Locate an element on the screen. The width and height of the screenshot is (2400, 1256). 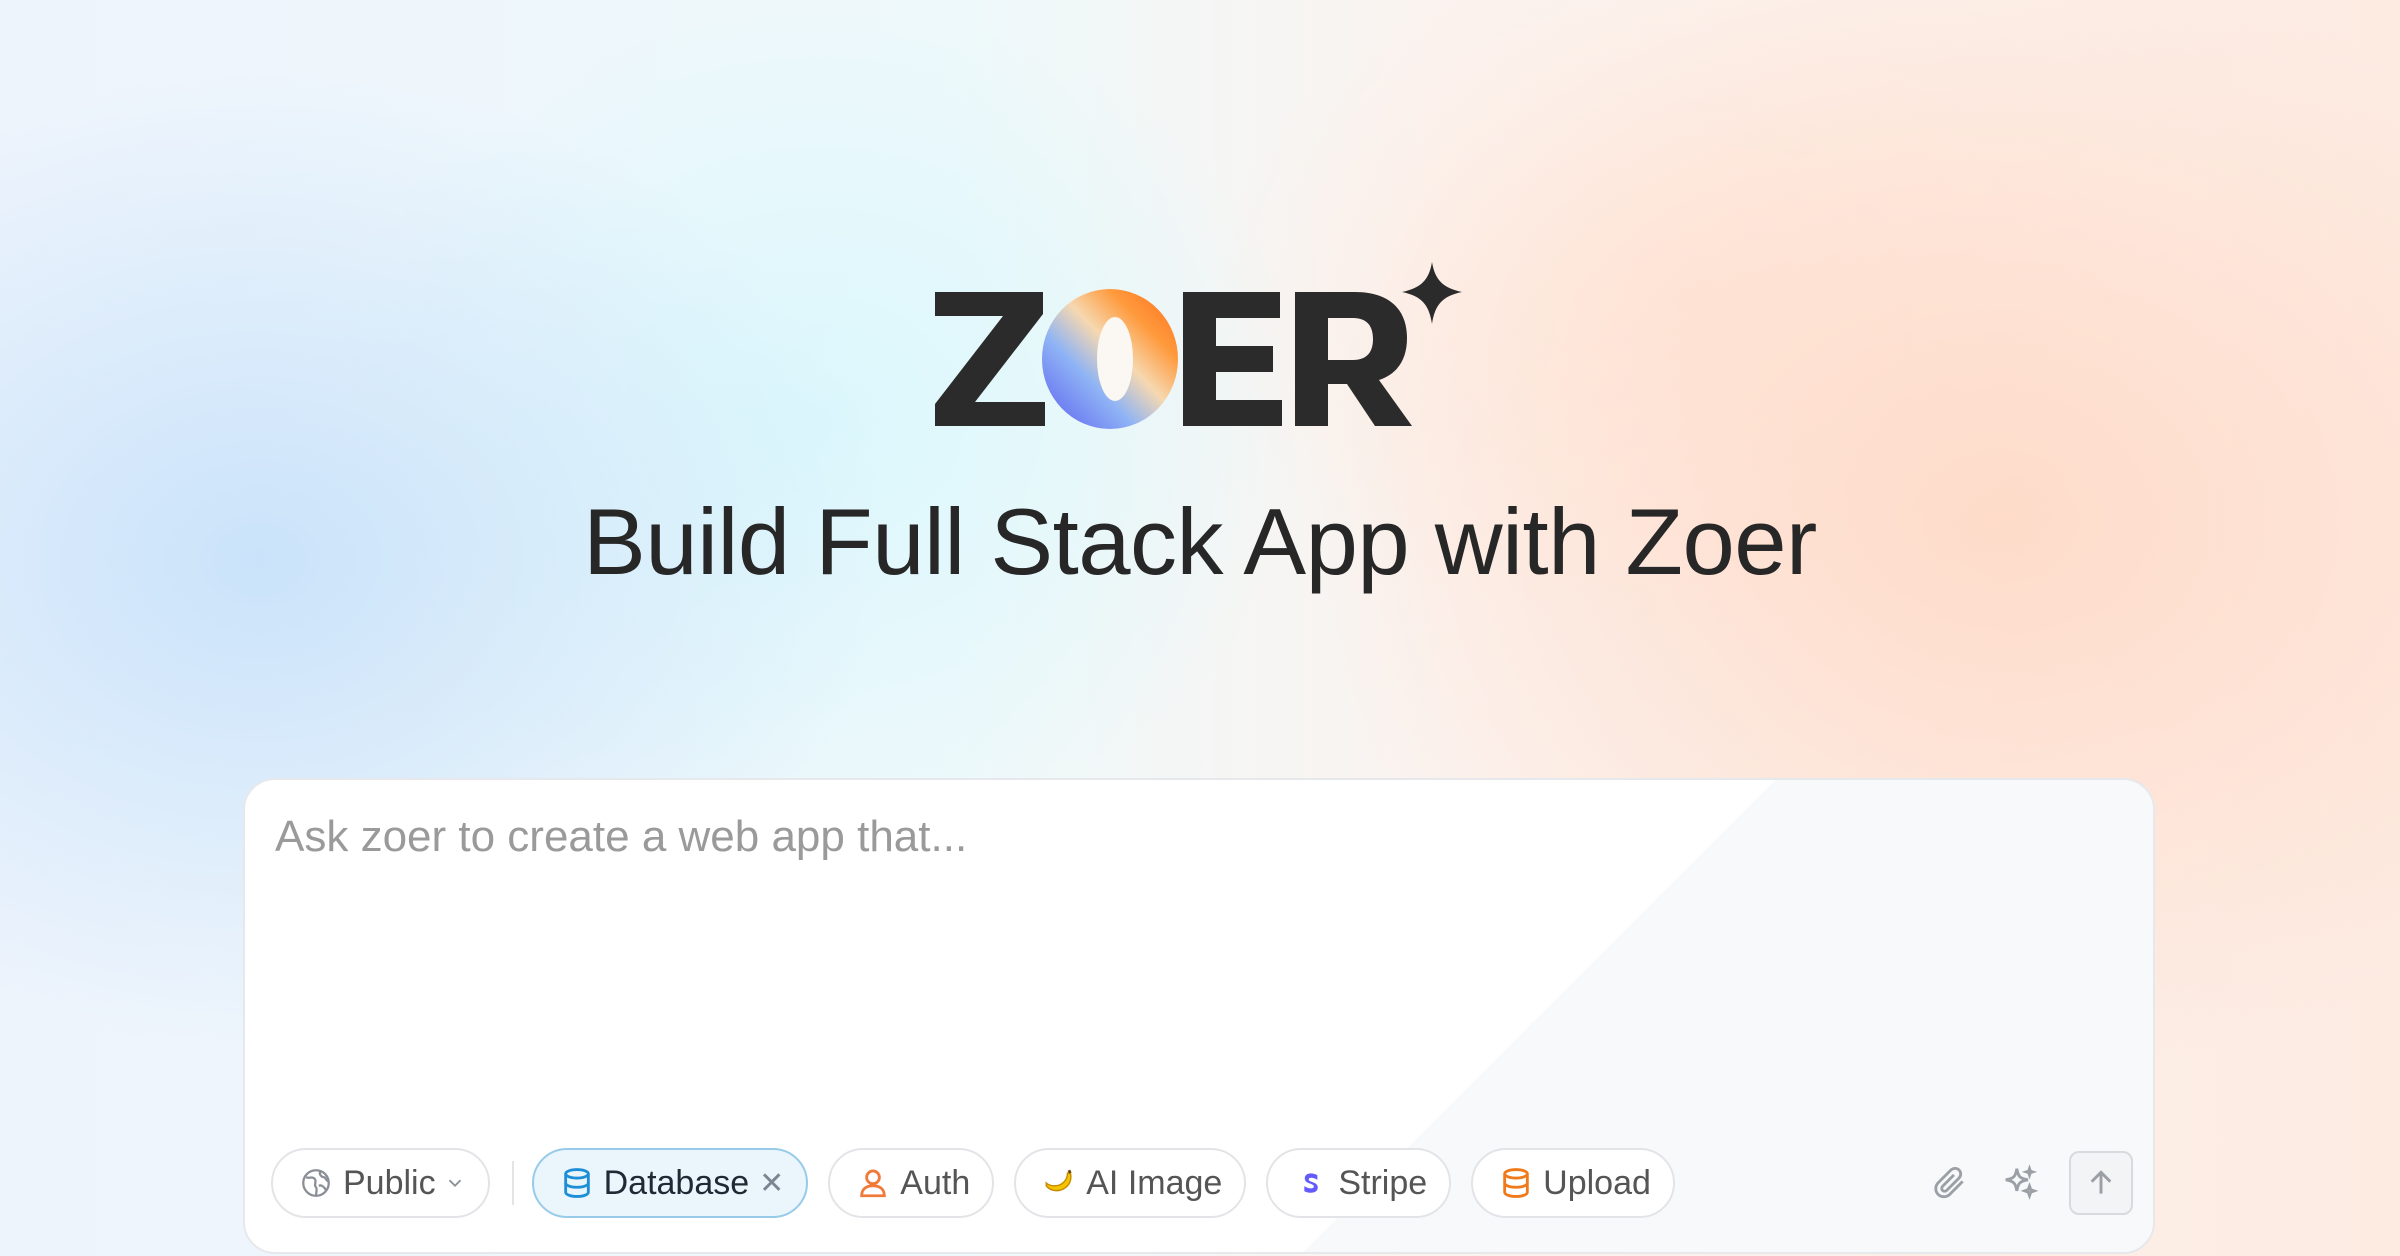
paperclip-icon is located at coordinates (1949, 1182).